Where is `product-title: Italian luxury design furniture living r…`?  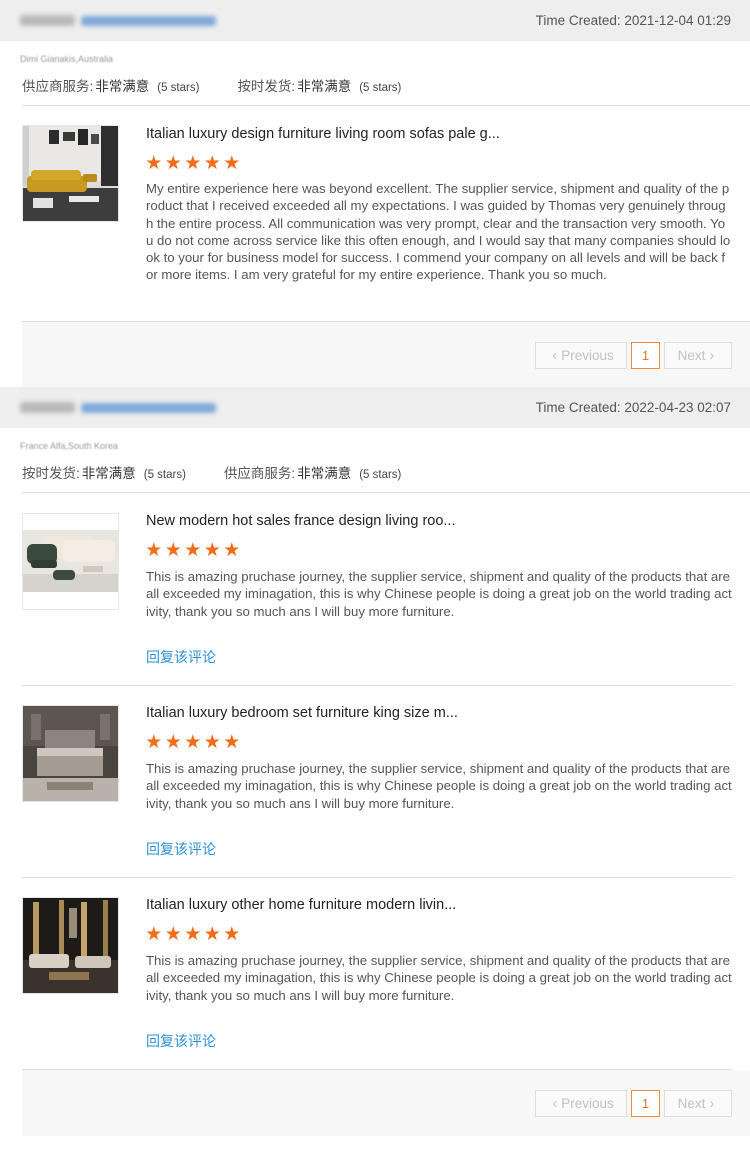
product-title: Italian luxury design furniture living r… is located at coordinates (326, 134).